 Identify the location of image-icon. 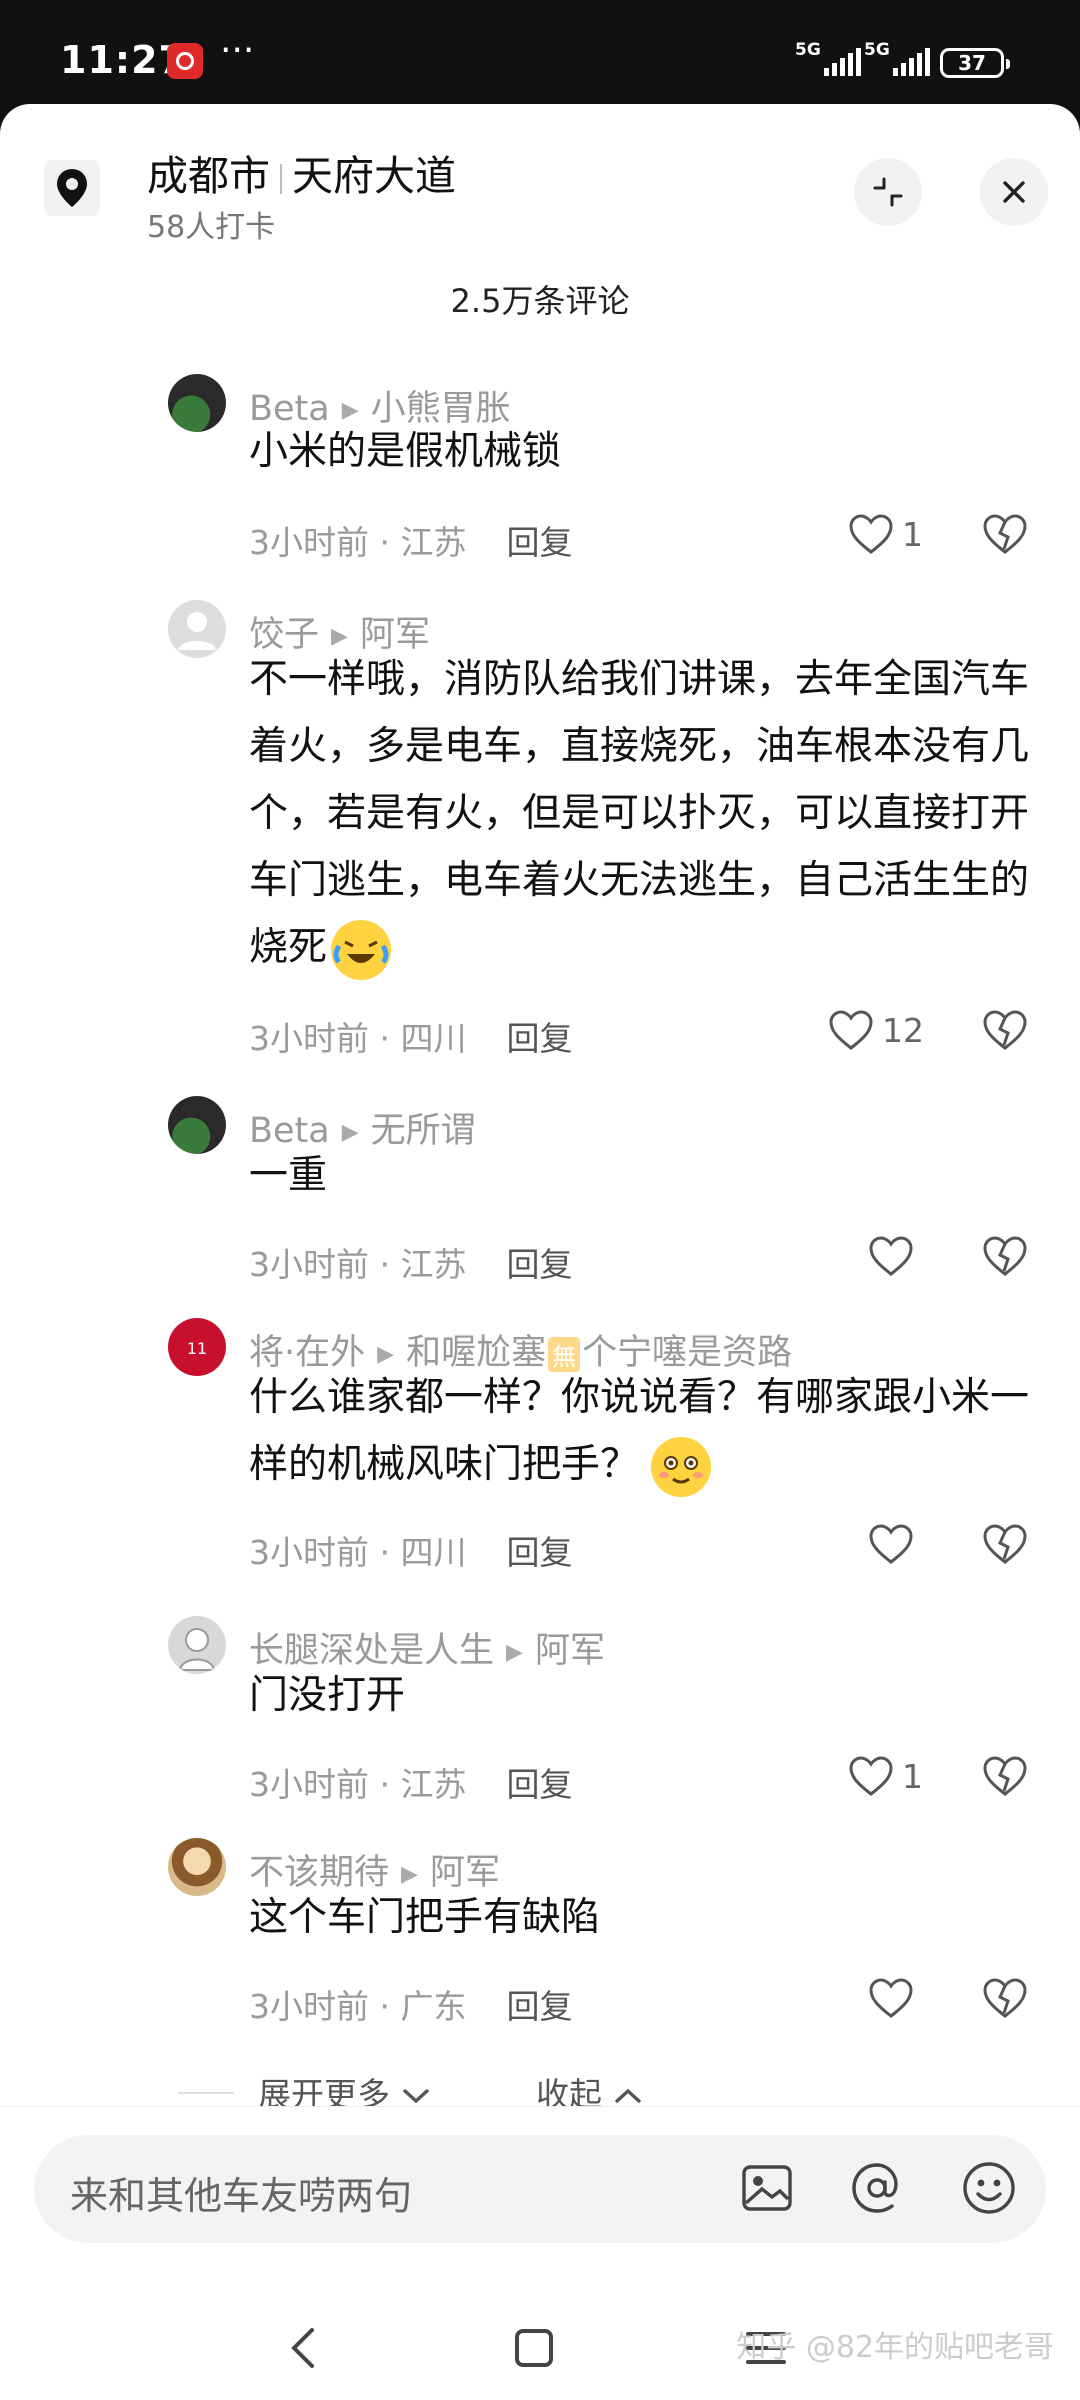
(767, 2188).